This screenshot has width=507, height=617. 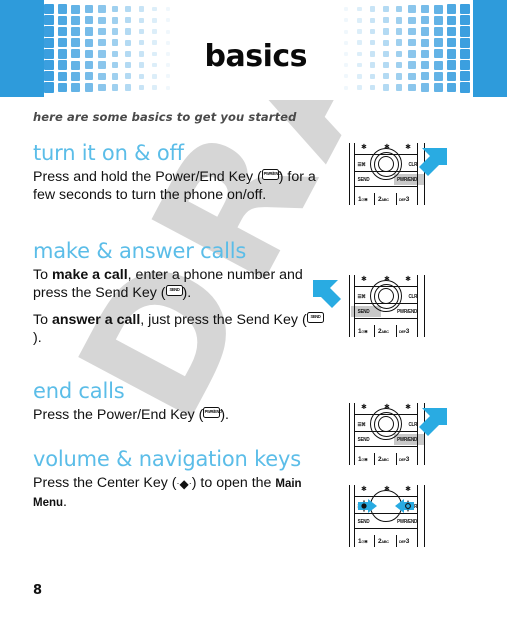 What do you see at coordinates (38, 590) in the screenshot?
I see `page-number: 8` at bounding box center [38, 590].